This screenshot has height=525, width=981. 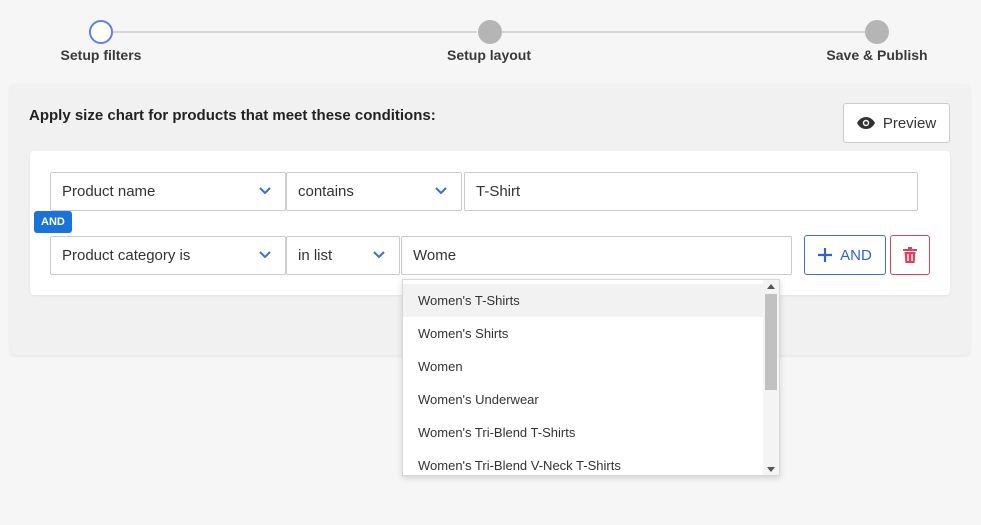 What do you see at coordinates (109, 191) in the screenshot?
I see `condition-1-field-value: Product name` at bounding box center [109, 191].